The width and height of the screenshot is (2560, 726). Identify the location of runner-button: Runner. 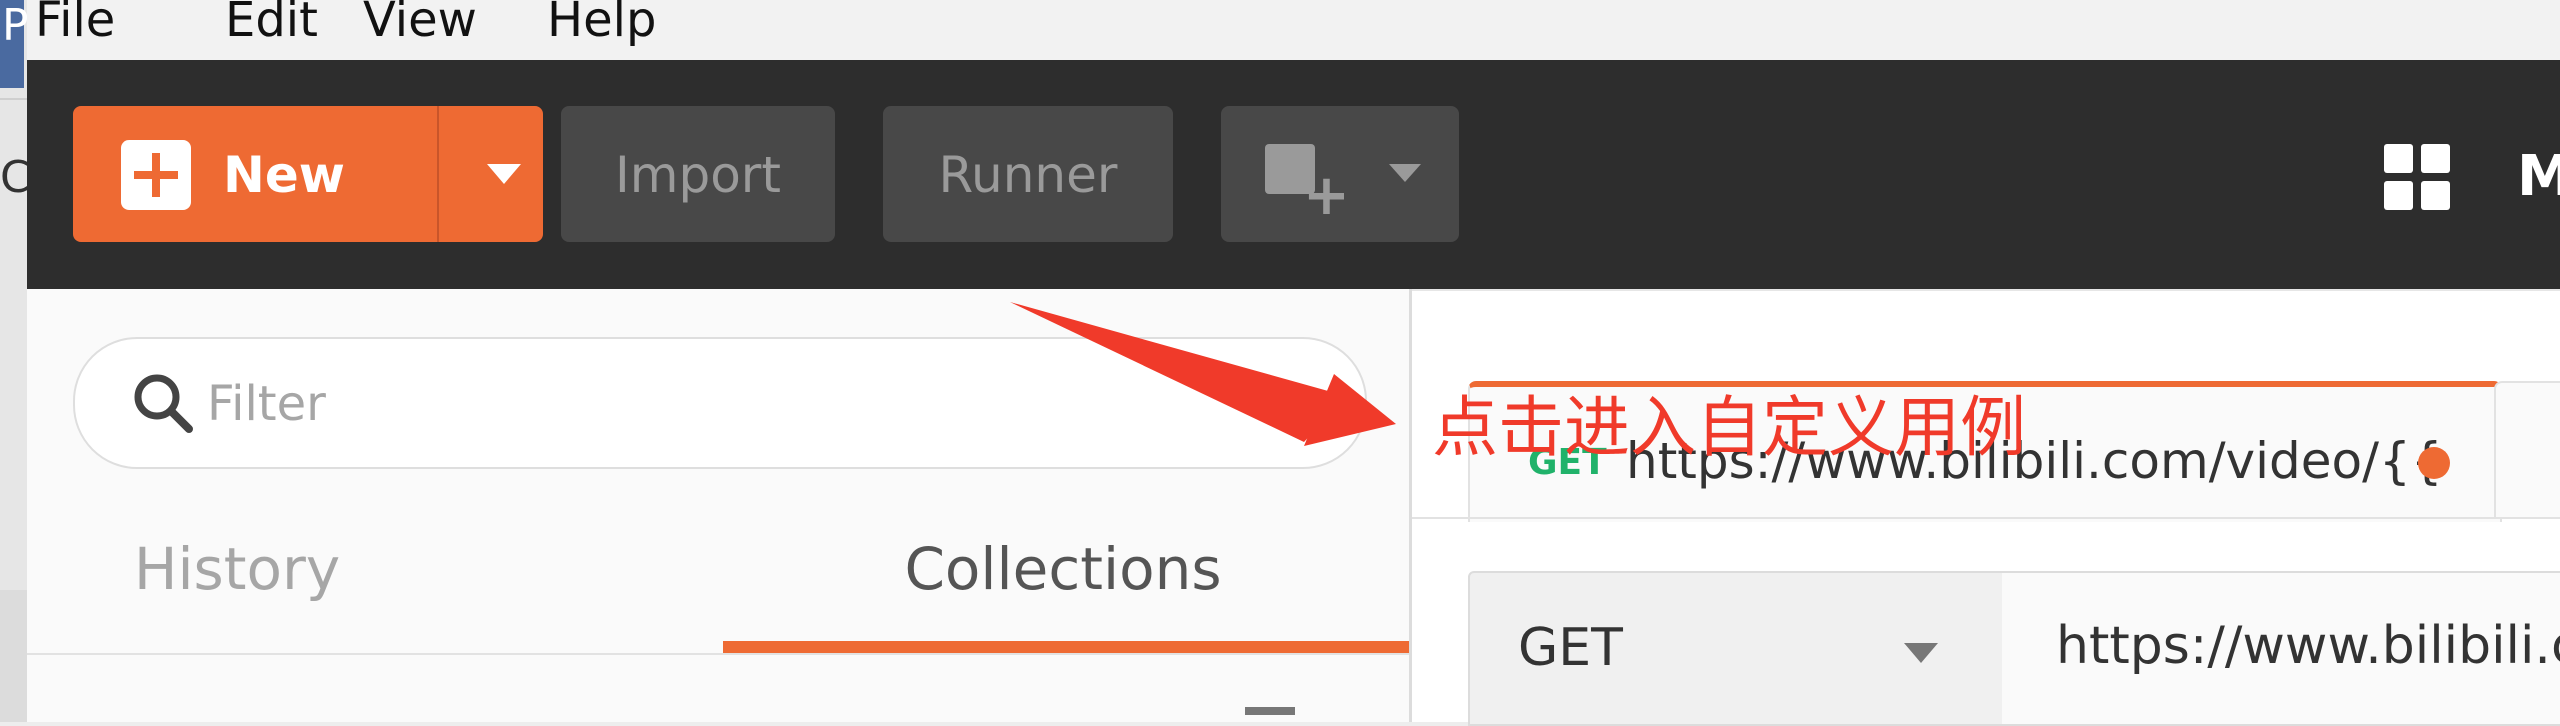
(1028, 174).